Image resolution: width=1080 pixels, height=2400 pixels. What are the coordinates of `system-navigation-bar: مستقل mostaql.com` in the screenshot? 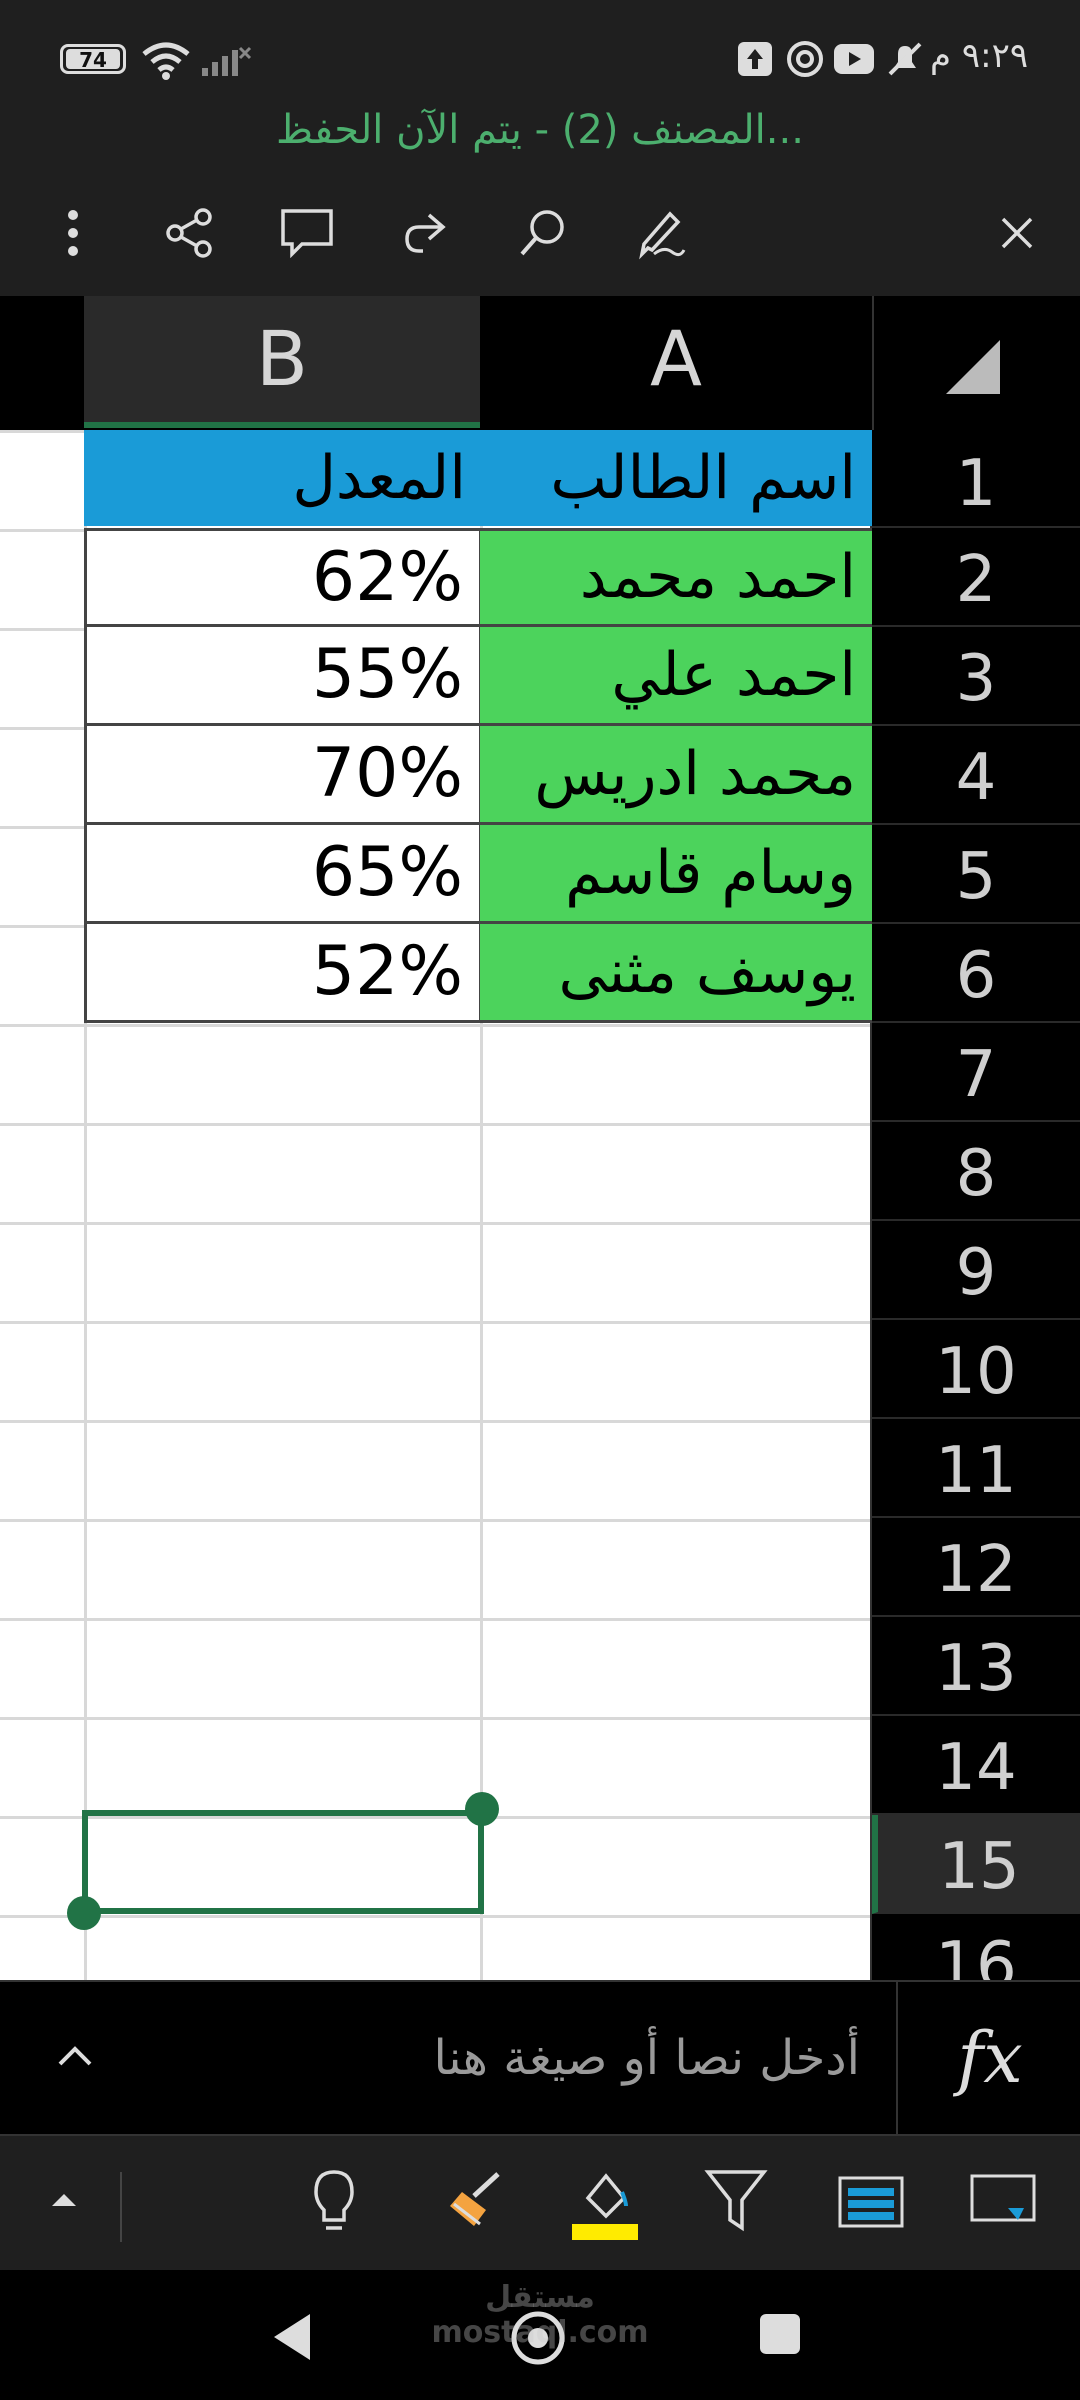 It's located at (540, 2335).